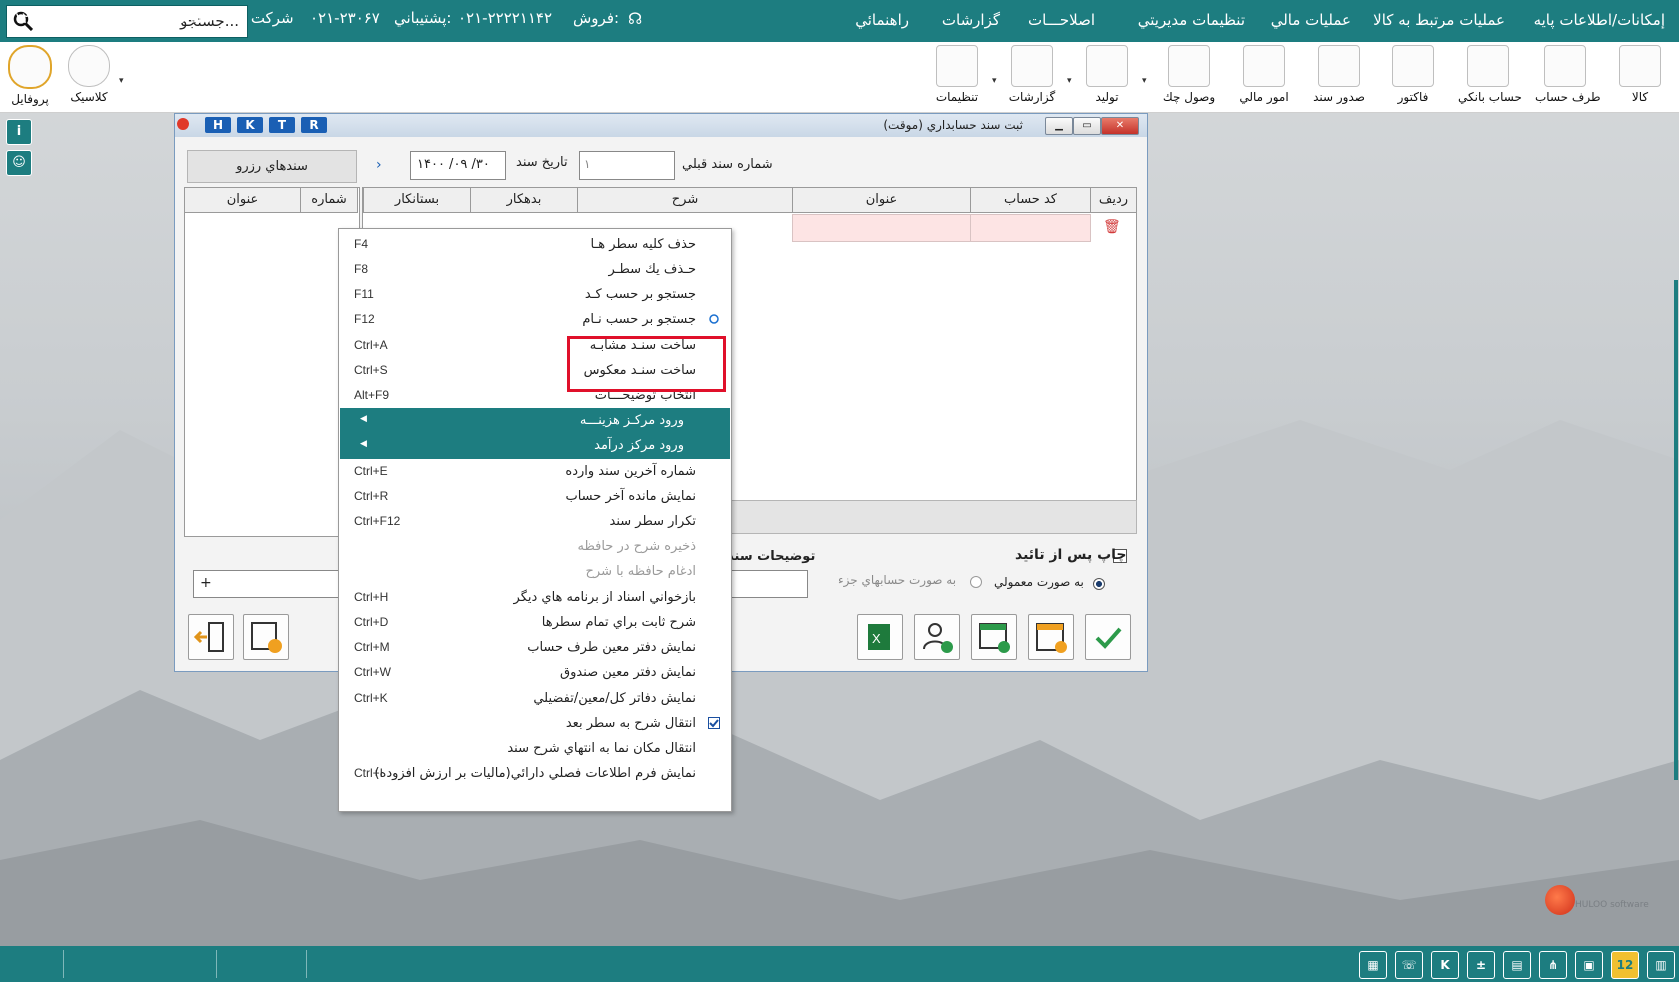 Image resolution: width=1679 pixels, height=982 pixels. What do you see at coordinates (183, 124) in the screenshot?
I see `app-status-icon` at bounding box center [183, 124].